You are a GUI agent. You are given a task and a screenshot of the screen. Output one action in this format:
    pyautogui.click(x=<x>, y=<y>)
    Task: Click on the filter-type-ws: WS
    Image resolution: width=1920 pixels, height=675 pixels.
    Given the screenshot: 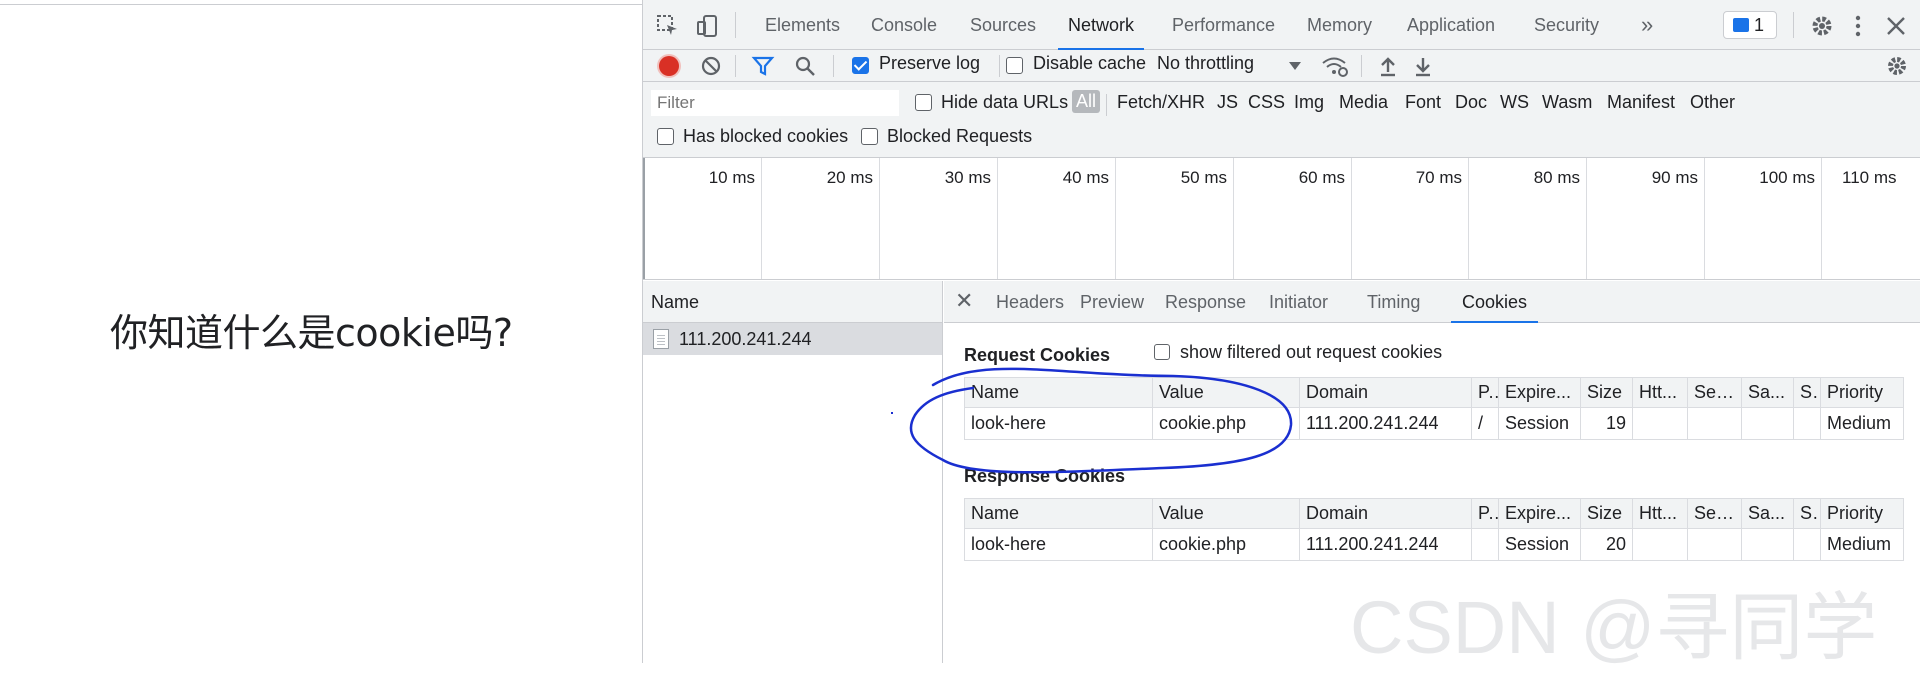 What is the action you would take?
    pyautogui.click(x=1514, y=102)
    